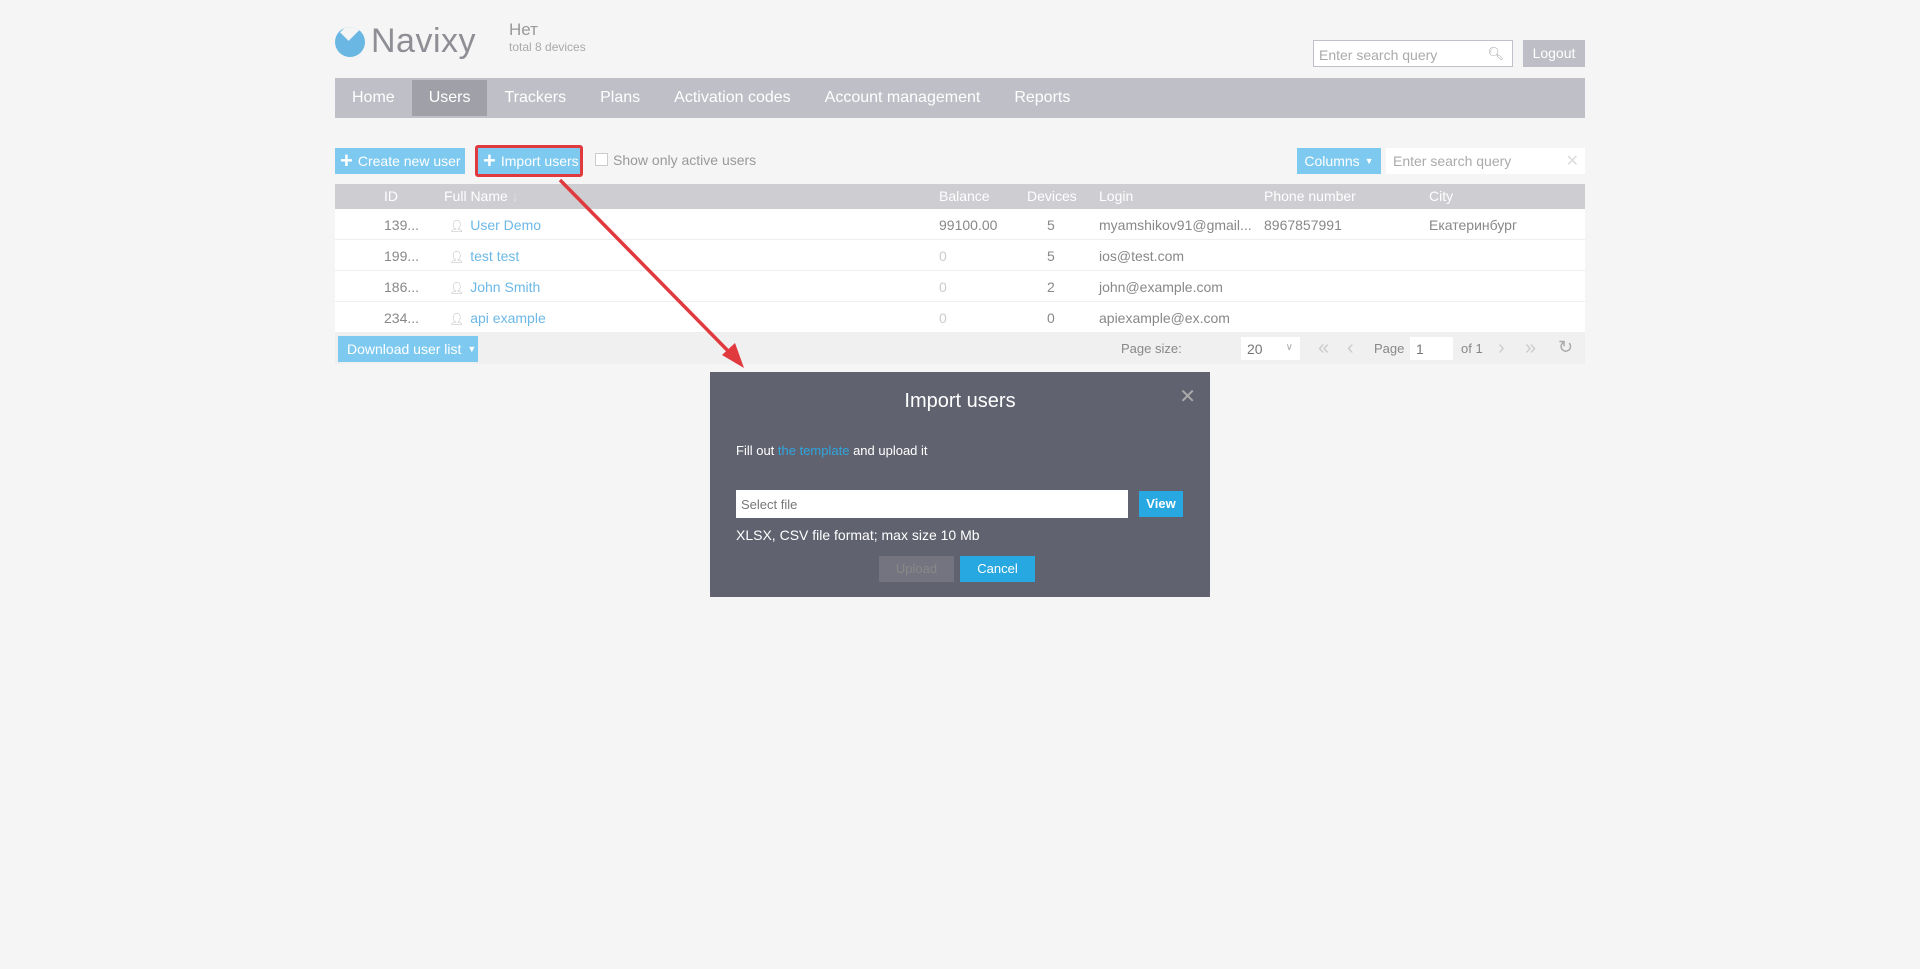 Image resolution: width=1920 pixels, height=969 pixels. What do you see at coordinates (960, 401) in the screenshot?
I see `modal-title: Import users` at bounding box center [960, 401].